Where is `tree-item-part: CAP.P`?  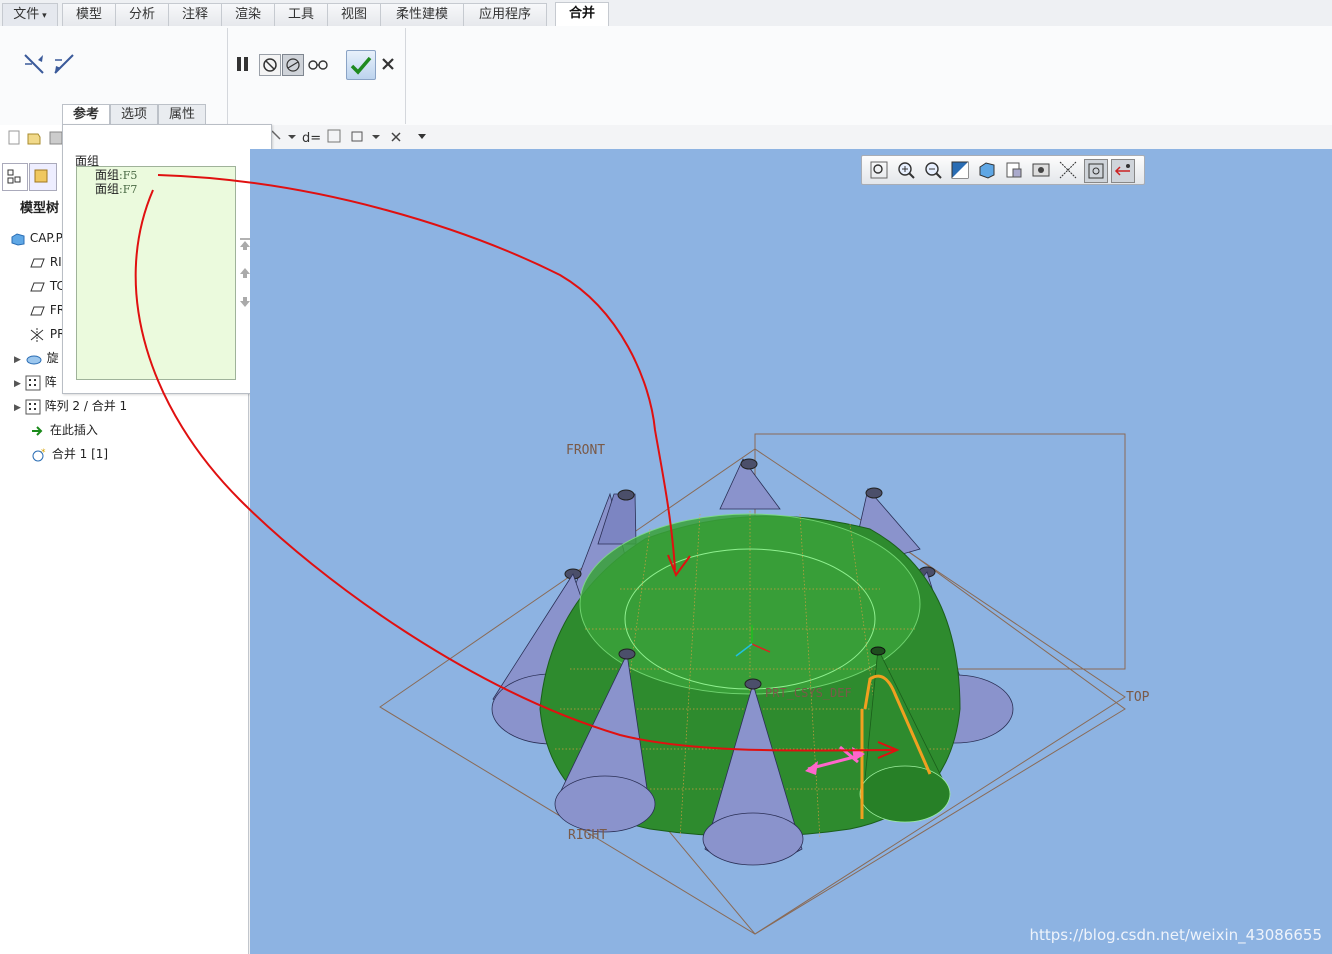 tree-item-part: CAP.P is located at coordinates (36, 238).